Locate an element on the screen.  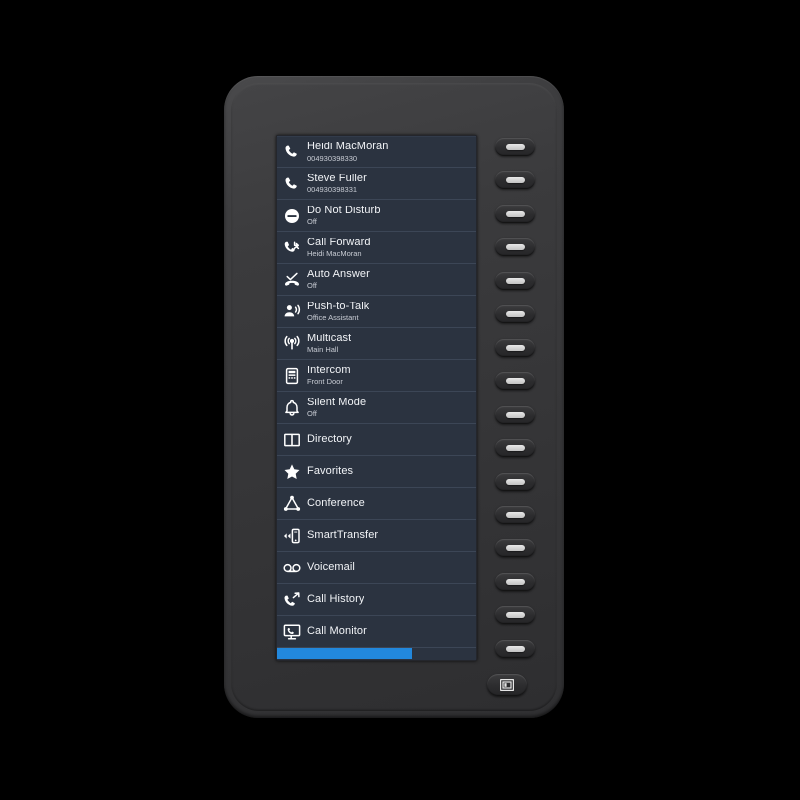
function-key-title: Call History is located at coordinates (336, 599).